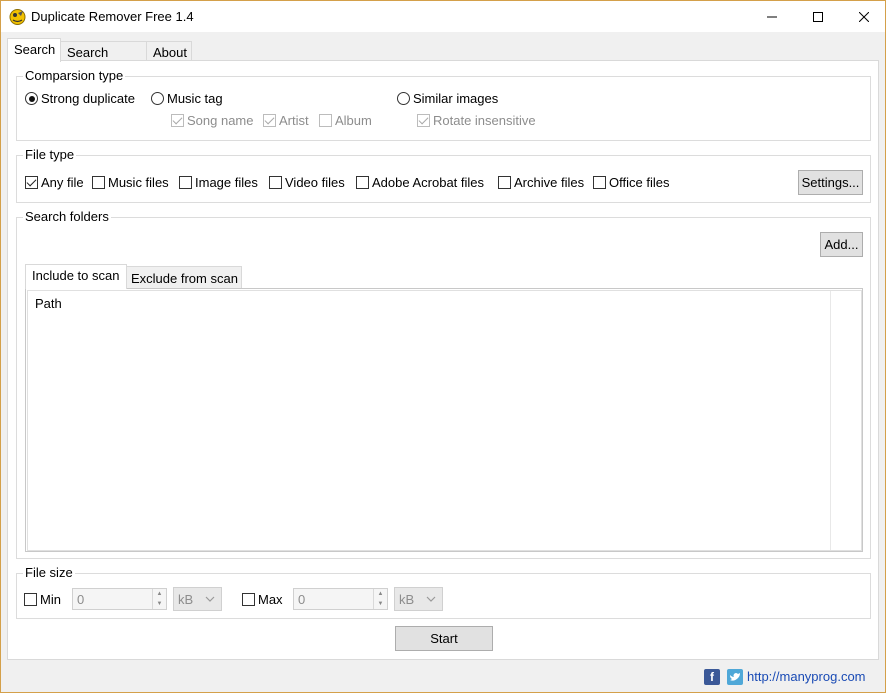  Describe the element at coordinates (88, 98) in the screenshot. I see `strong-duplicate-label: Strong duplicate` at that location.